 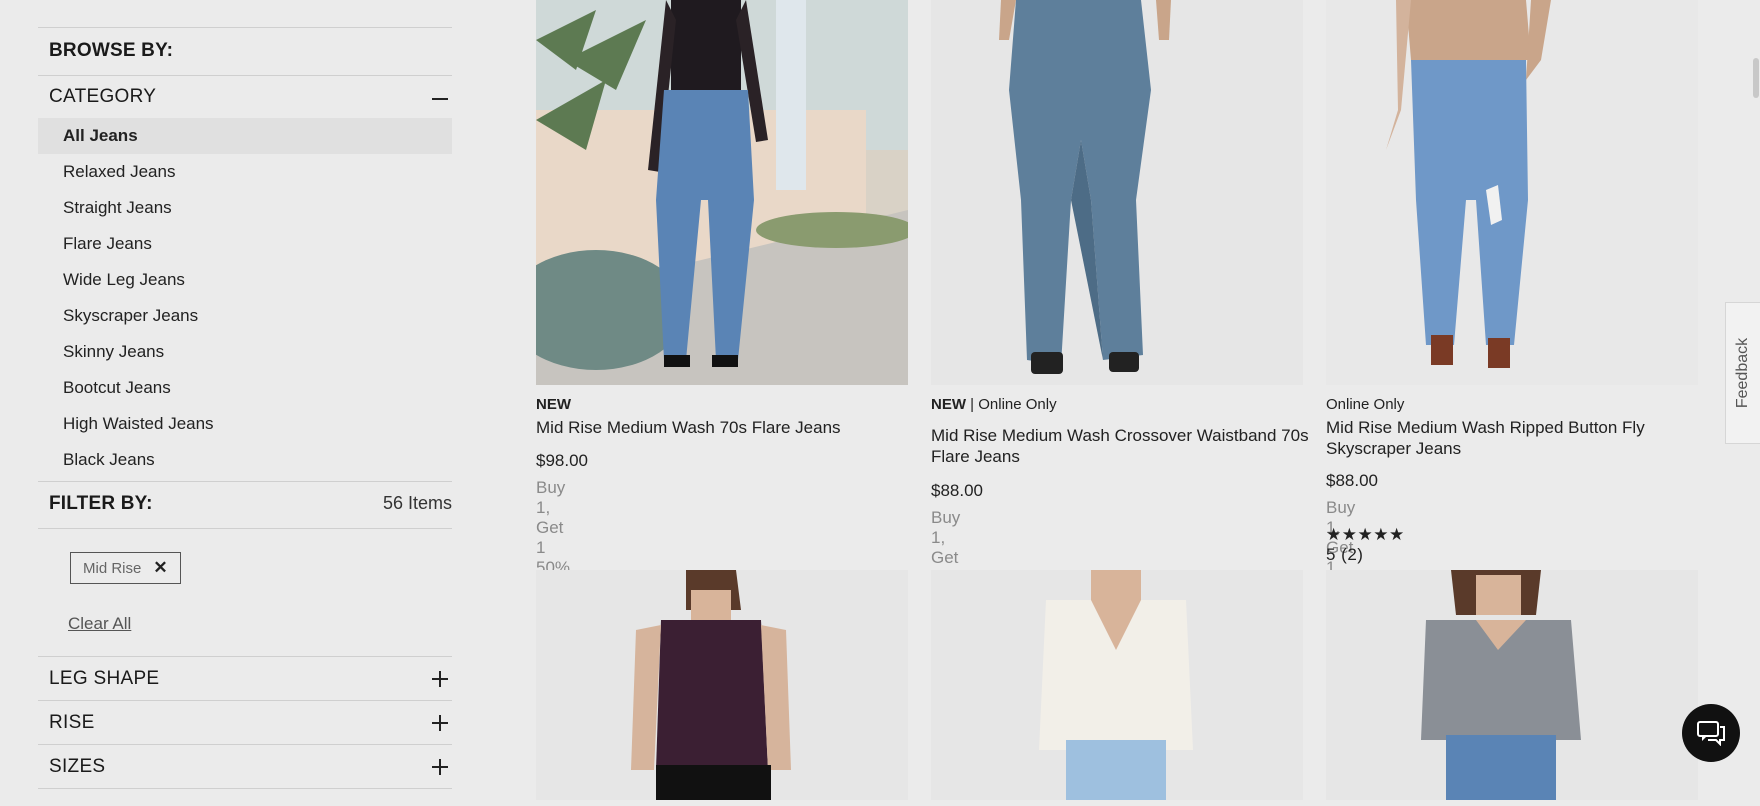 I want to click on rating-value: 5 (2), so click(x=1345, y=554).